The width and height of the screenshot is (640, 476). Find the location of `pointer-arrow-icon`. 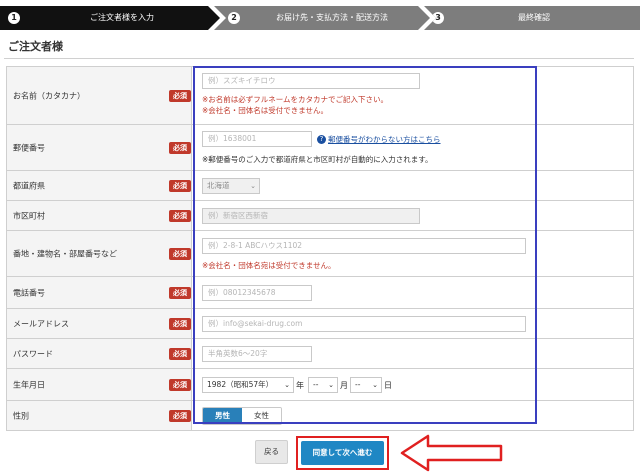

pointer-arrow-icon is located at coordinates (451, 453).